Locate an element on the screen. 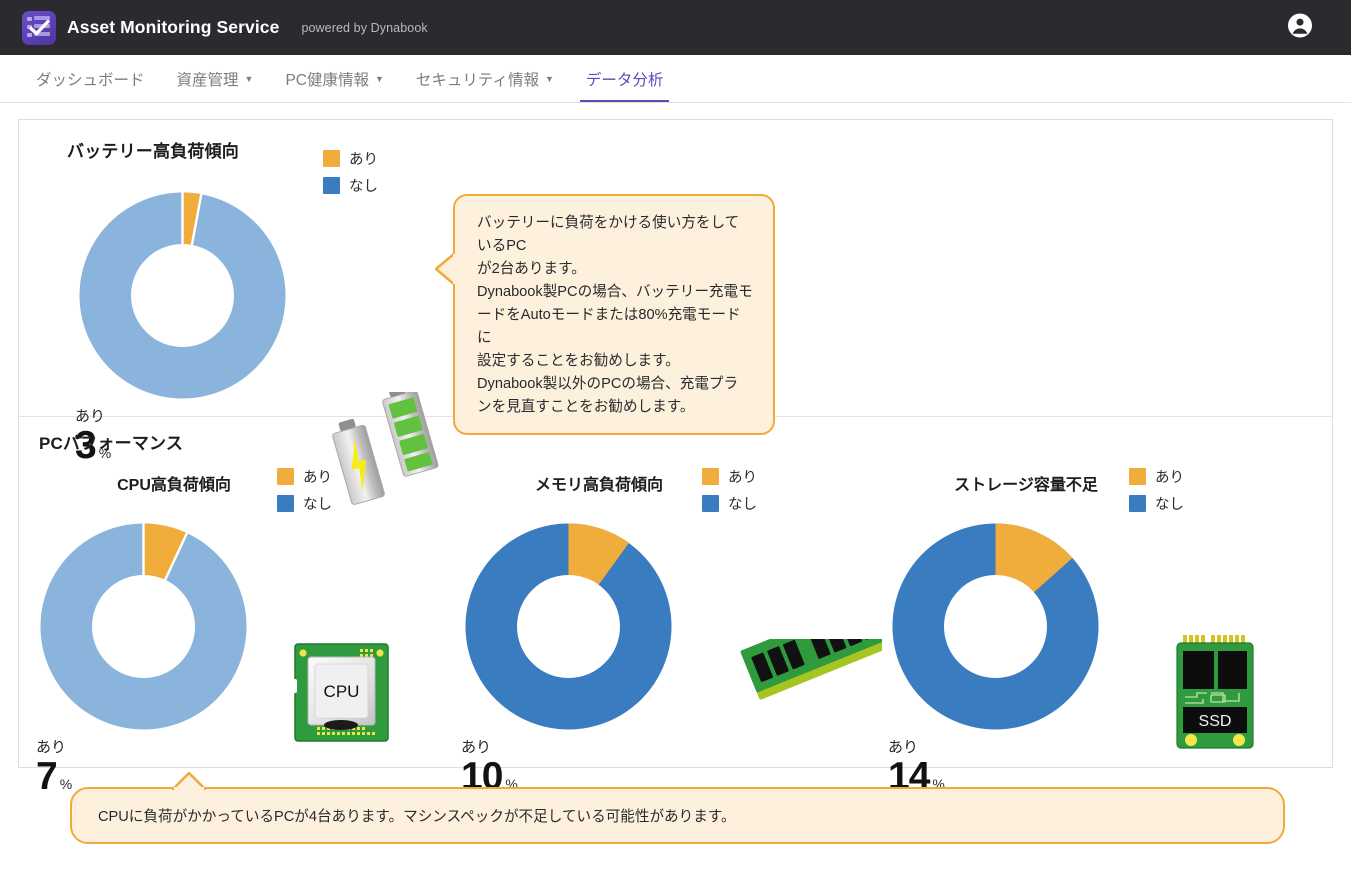 Image resolution: width=1351 pixels, height=886 pixels. nav-label: データ分析 is located at coordinates (624, 80).